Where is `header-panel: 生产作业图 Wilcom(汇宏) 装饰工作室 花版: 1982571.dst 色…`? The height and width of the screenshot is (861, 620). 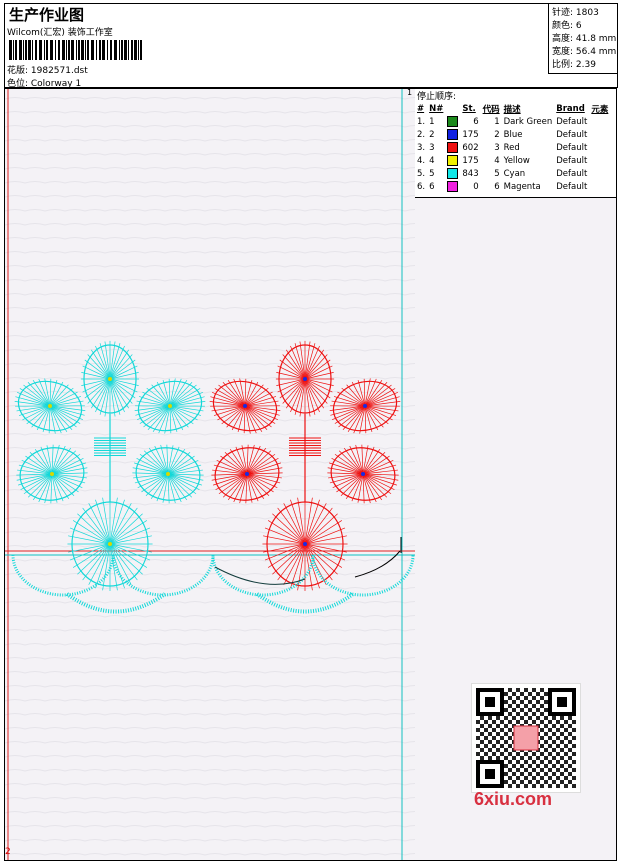 header-panel: 生产作业图 Wilcom(汇宏) 装饰工作室 花版: 1982571.dst 色… is located at coordinates (311, 46).